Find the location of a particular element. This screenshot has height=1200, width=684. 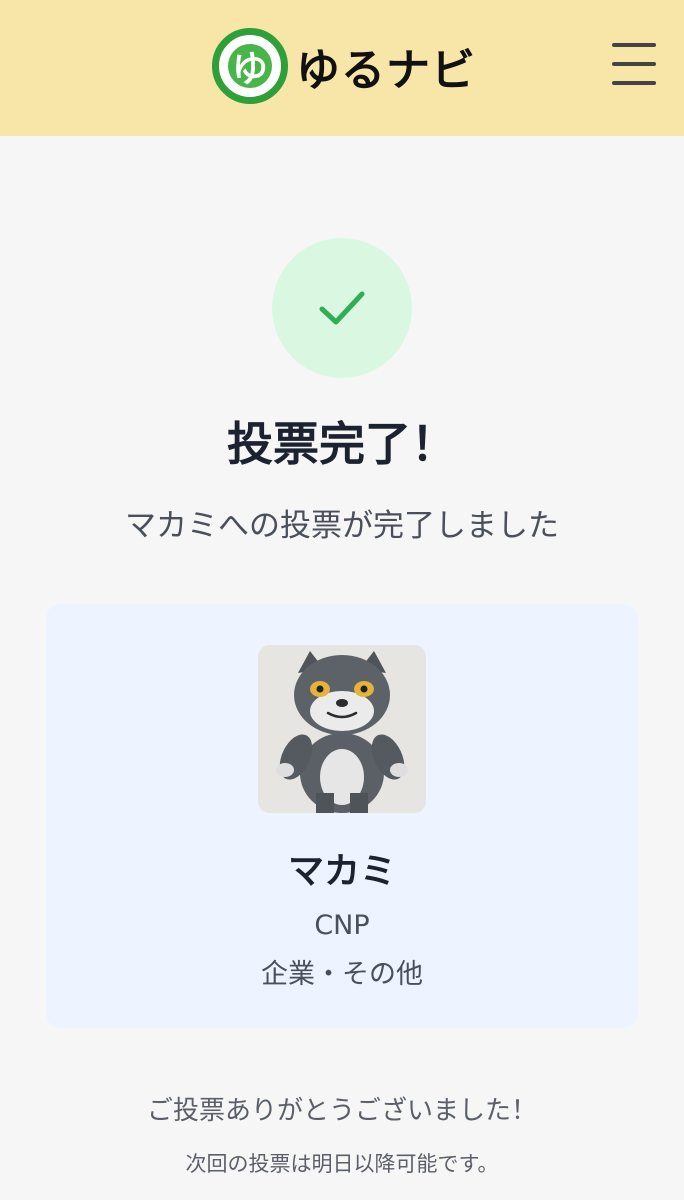

site-logo: ゆ ゆるナビ is located at coordinates (344, 66).